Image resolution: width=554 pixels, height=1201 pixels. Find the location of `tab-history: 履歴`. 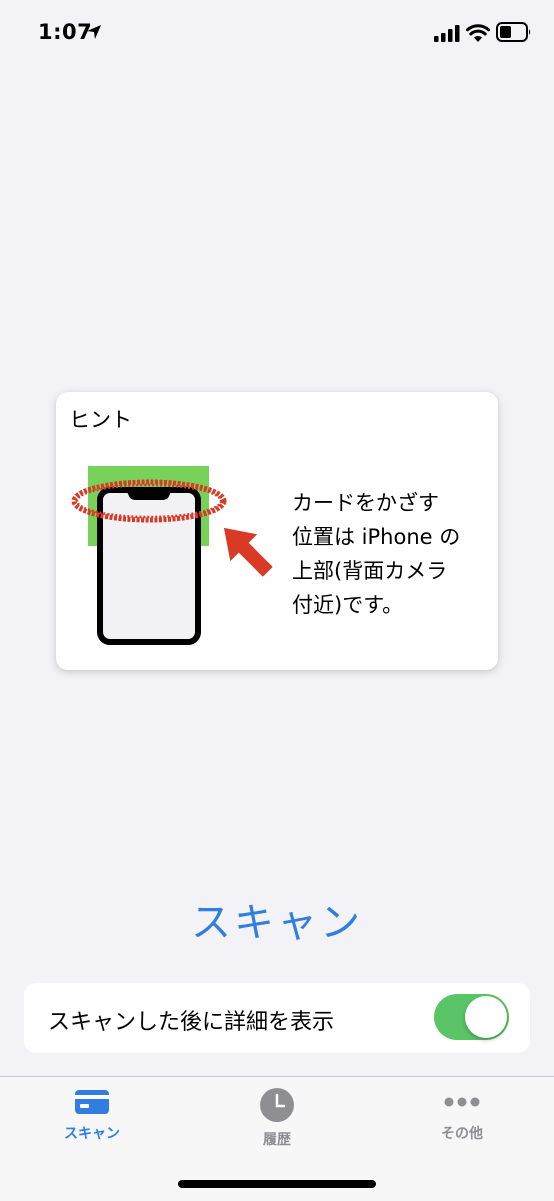

tab-history: 履歴 is located at coordinates (277, 1122).